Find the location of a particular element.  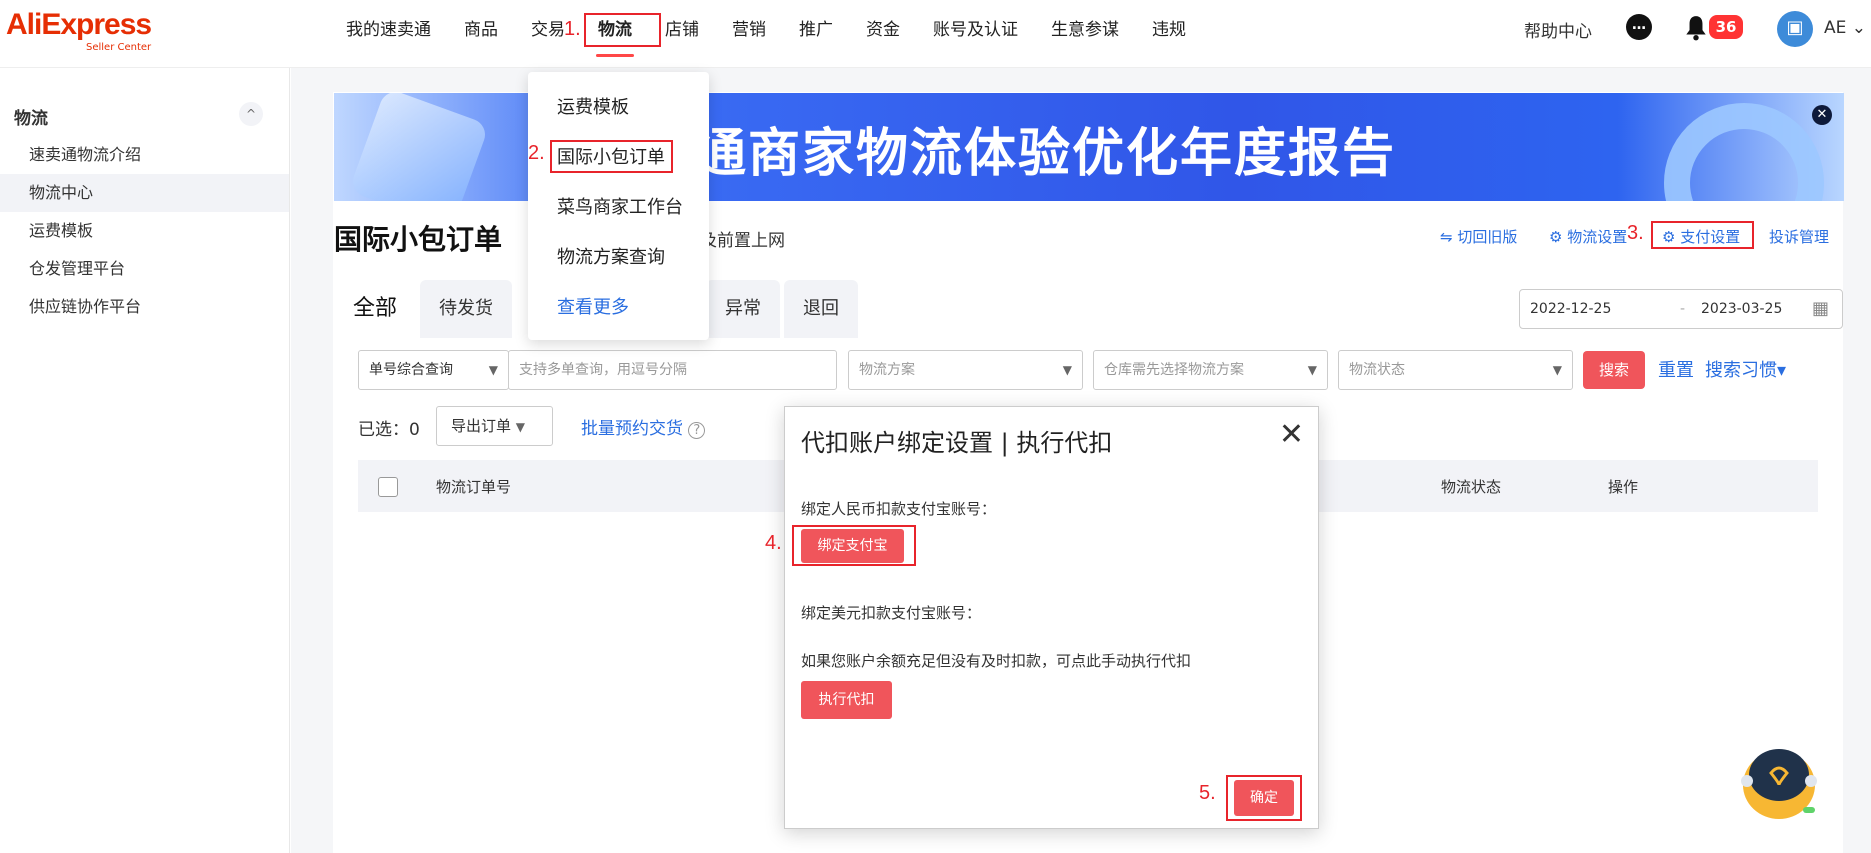

batch-booking-label: 批量预约交货 is located at coordinates (632, 429).